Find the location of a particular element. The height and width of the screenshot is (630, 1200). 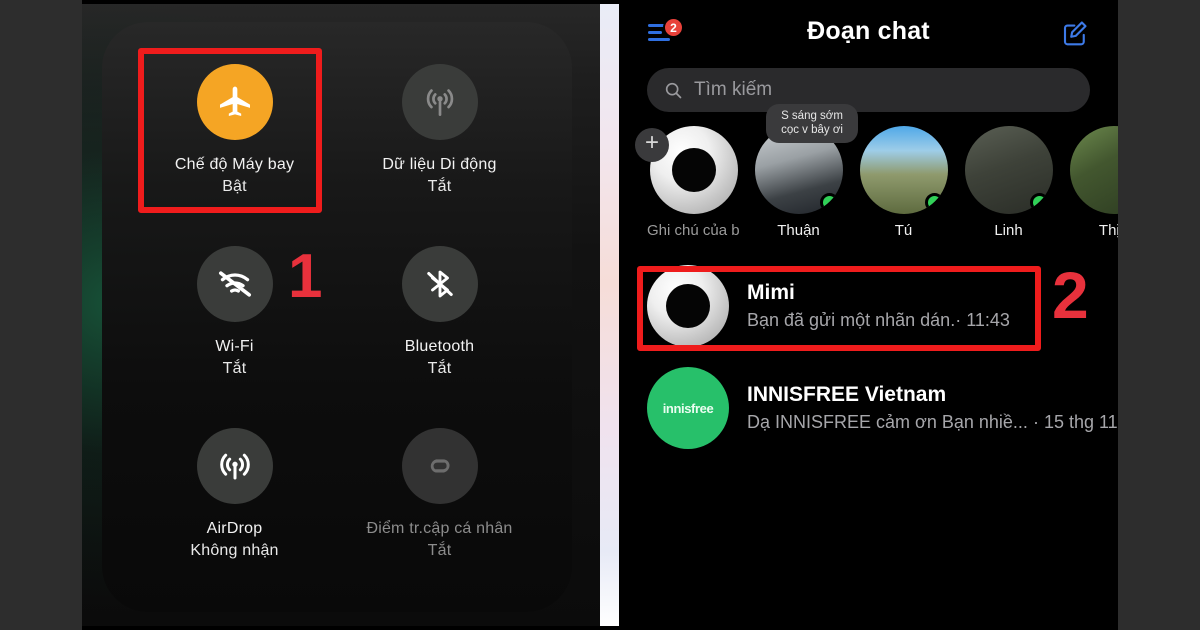

tile-title: Dữ liệu Di động is located at coordinates (439, 165).